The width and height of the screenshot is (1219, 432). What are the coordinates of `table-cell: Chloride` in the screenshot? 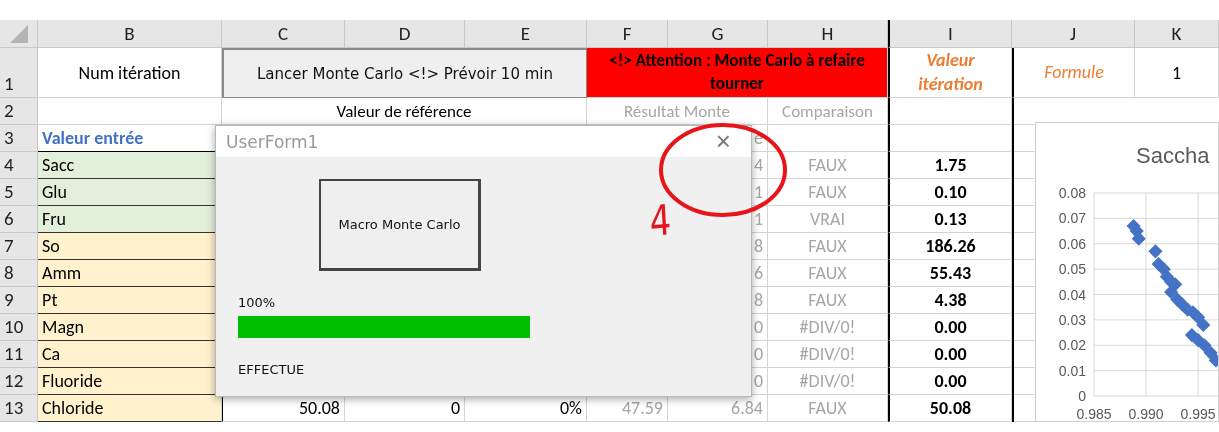 It's located at (130, 408).